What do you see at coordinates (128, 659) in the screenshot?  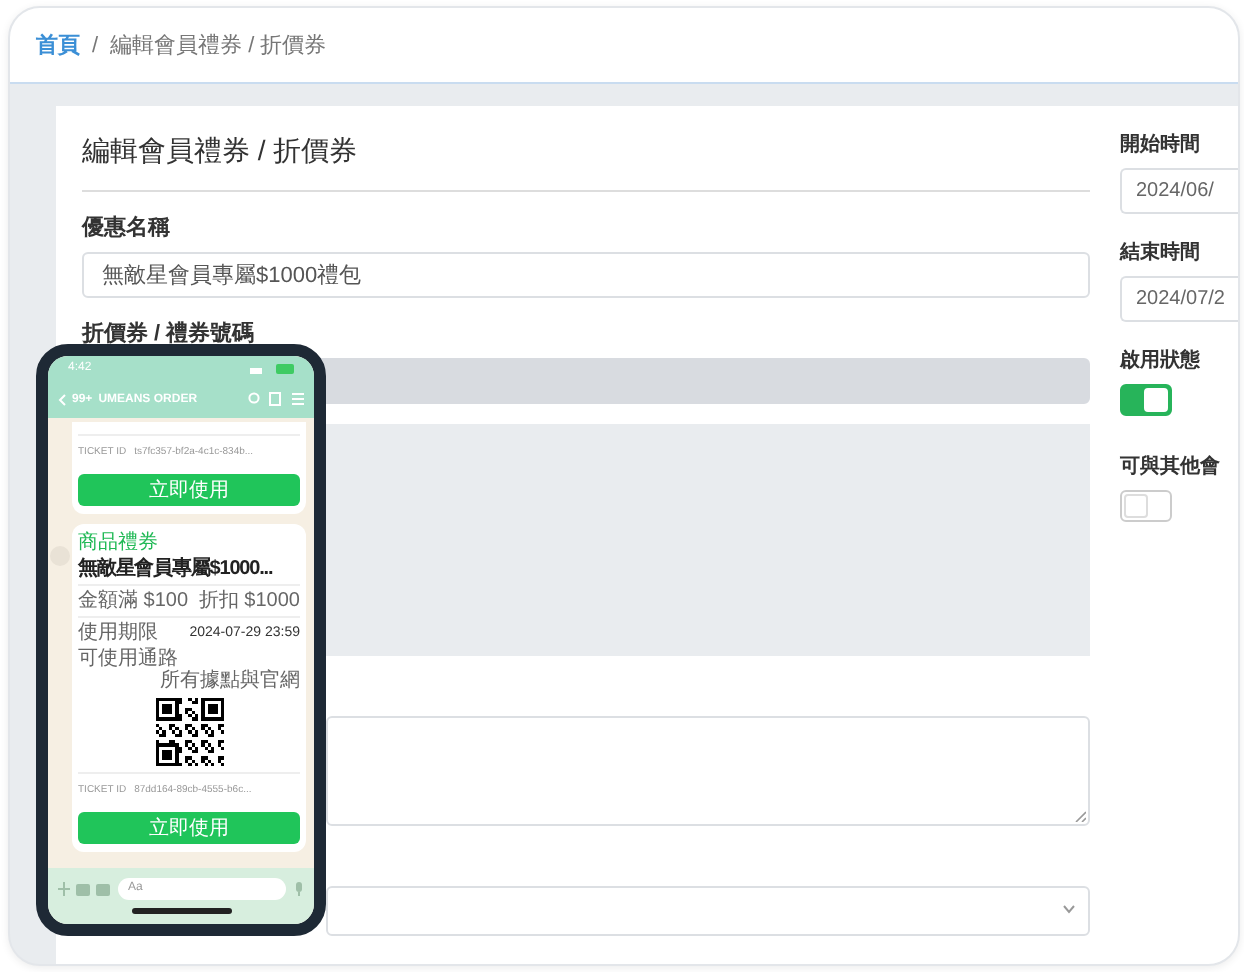 I see `coupon-row-label: 可使用通路` at bounding box center [128, 659].